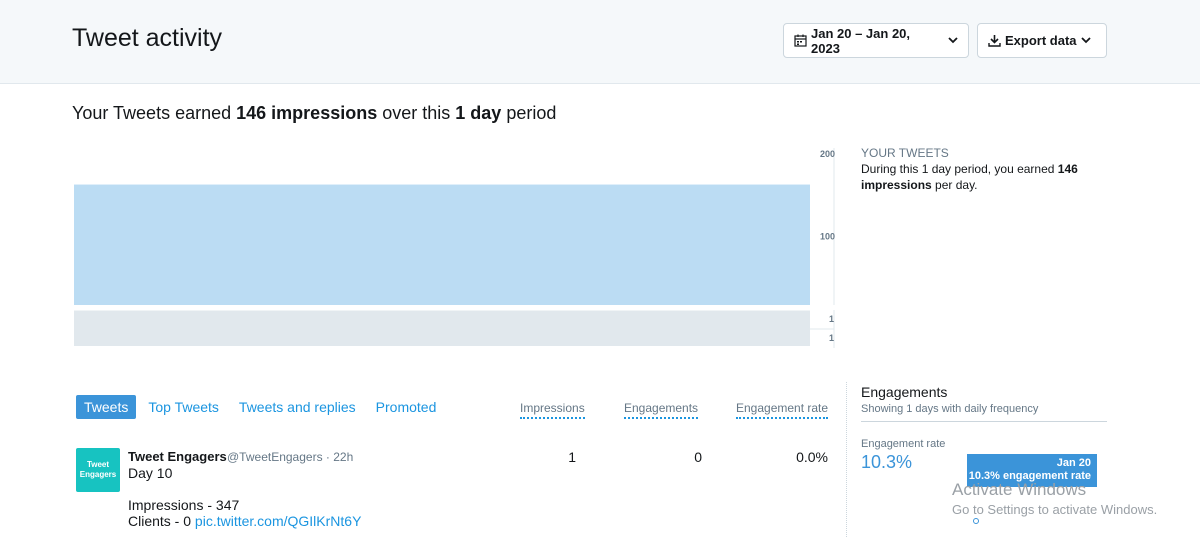 The image size is (1200, 537). What do you see at coordinates (984, 421) in the screenshot?
I see `engagements-divider` at bounding box center [984, 421].